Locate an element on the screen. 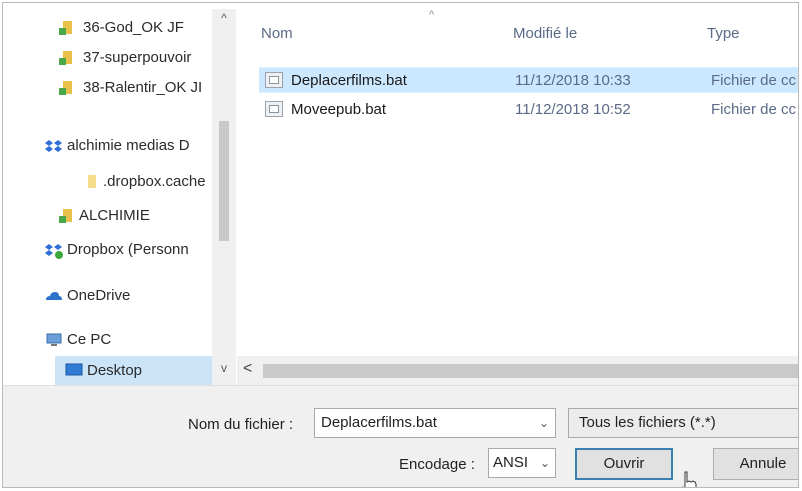  folder-icon is located at coordinates (92, 181).